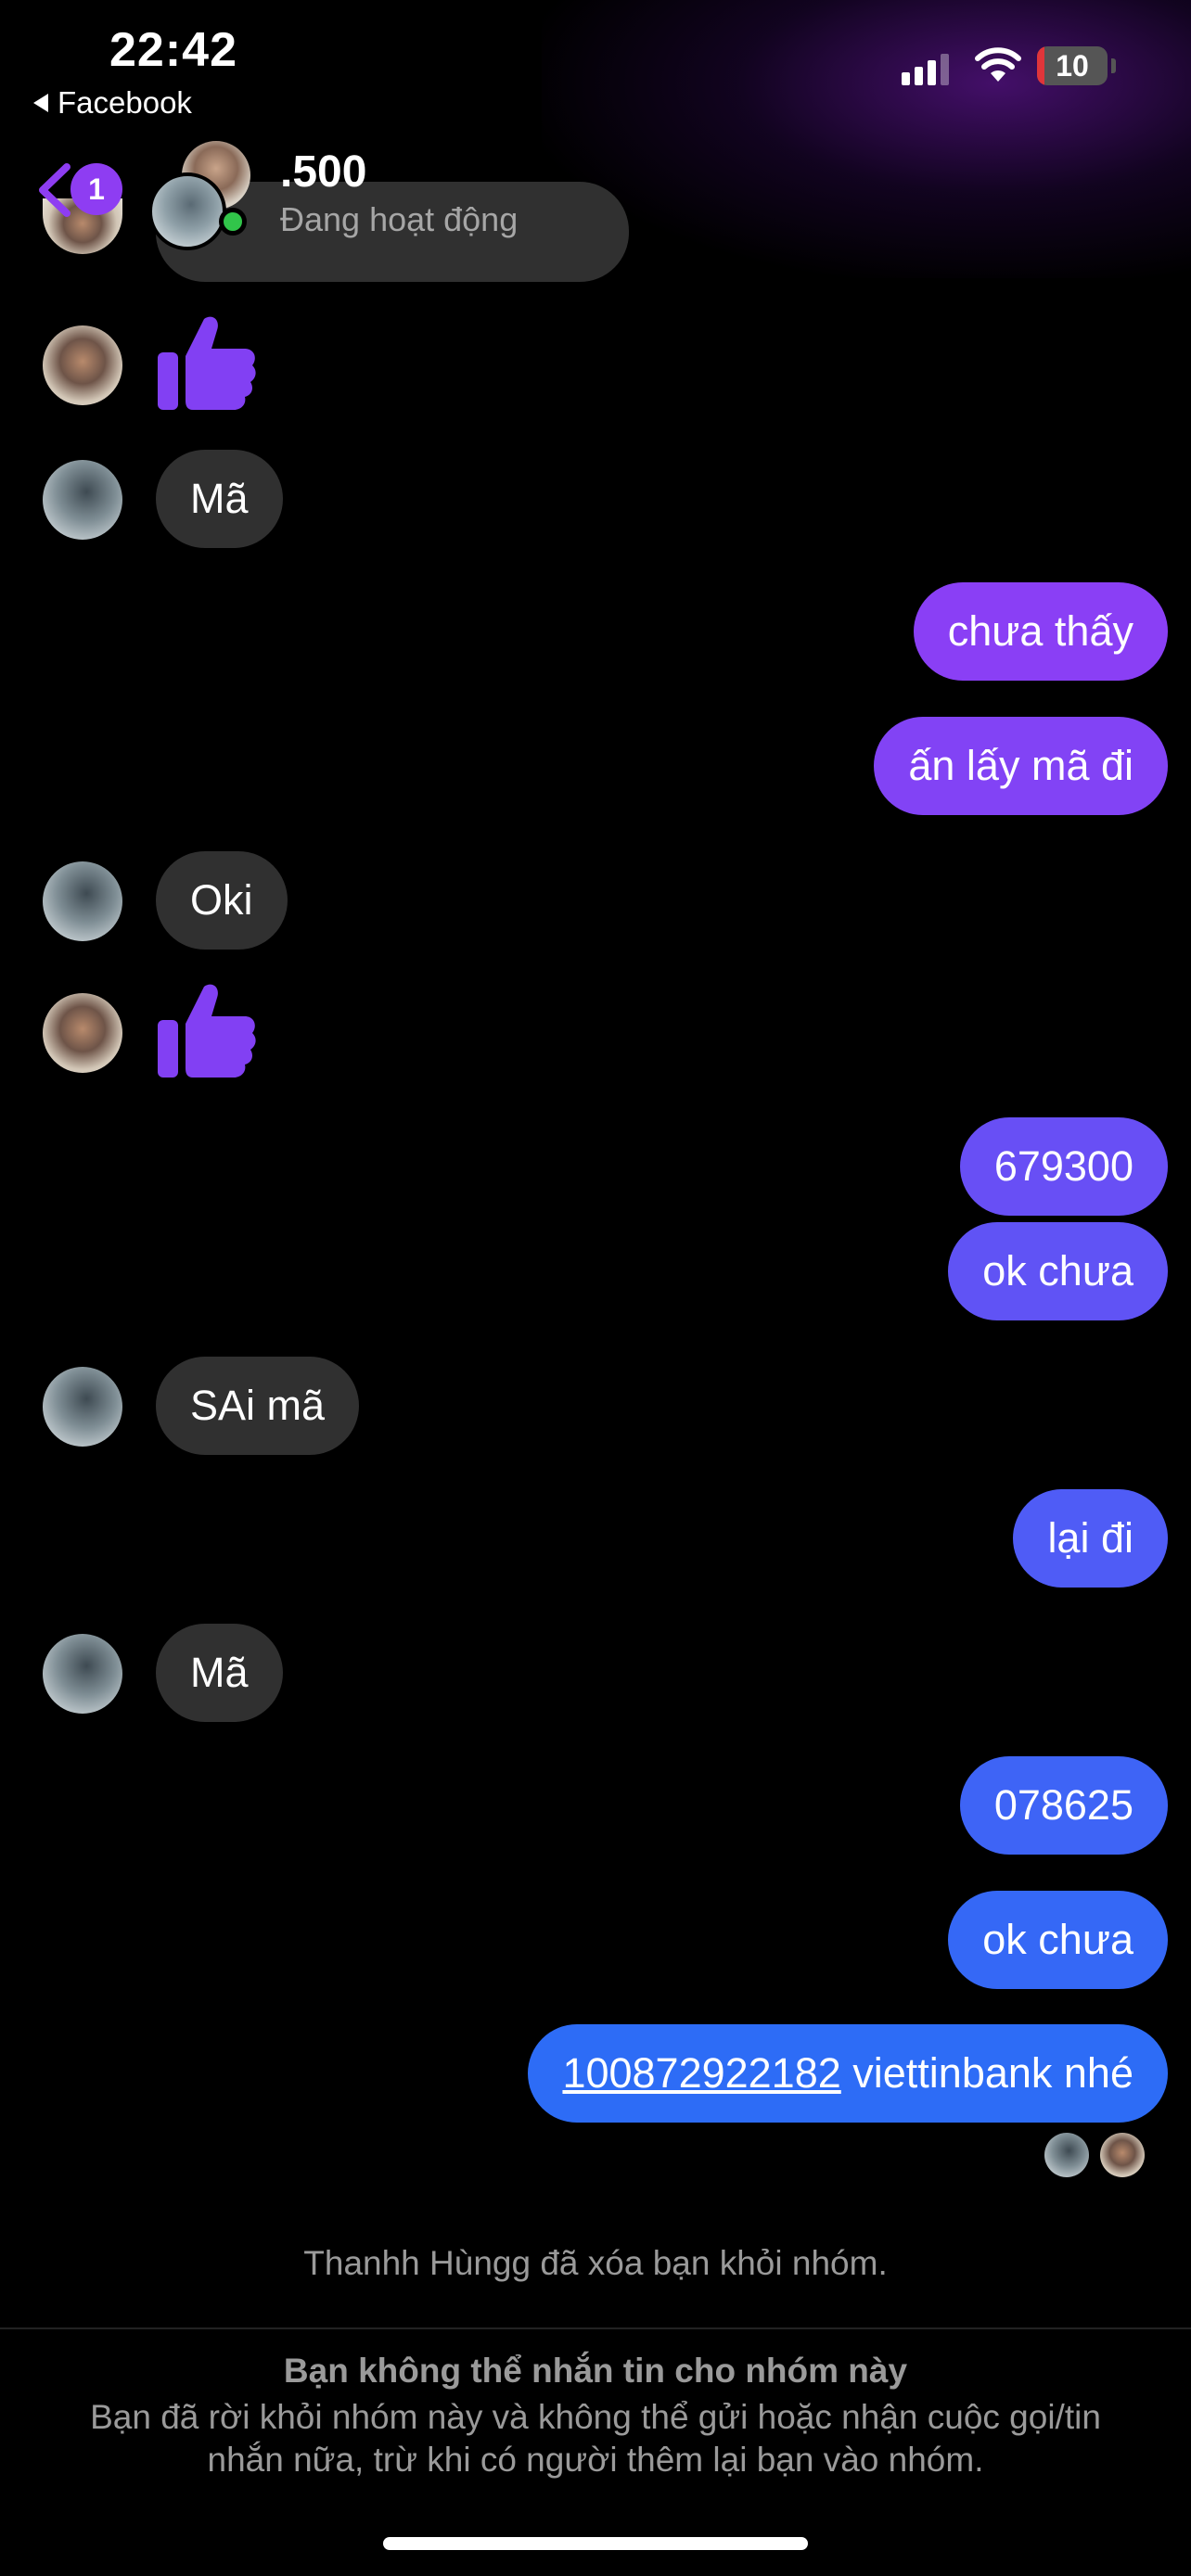 The image size is (1191, 2576). Describe the element at coordinates (925, 66) in the screenshot. I see `cellular-signal-icon` at that location.